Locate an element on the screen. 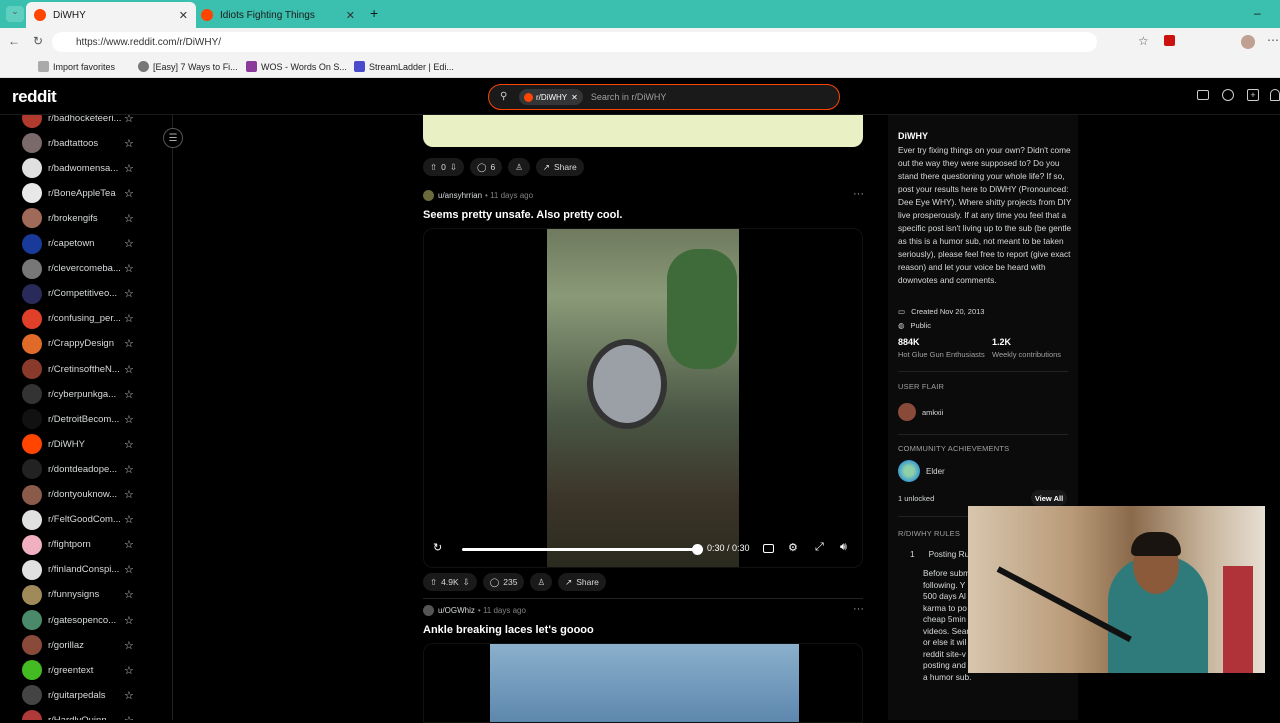  extension-icon is located at coordinates (1169, 40).